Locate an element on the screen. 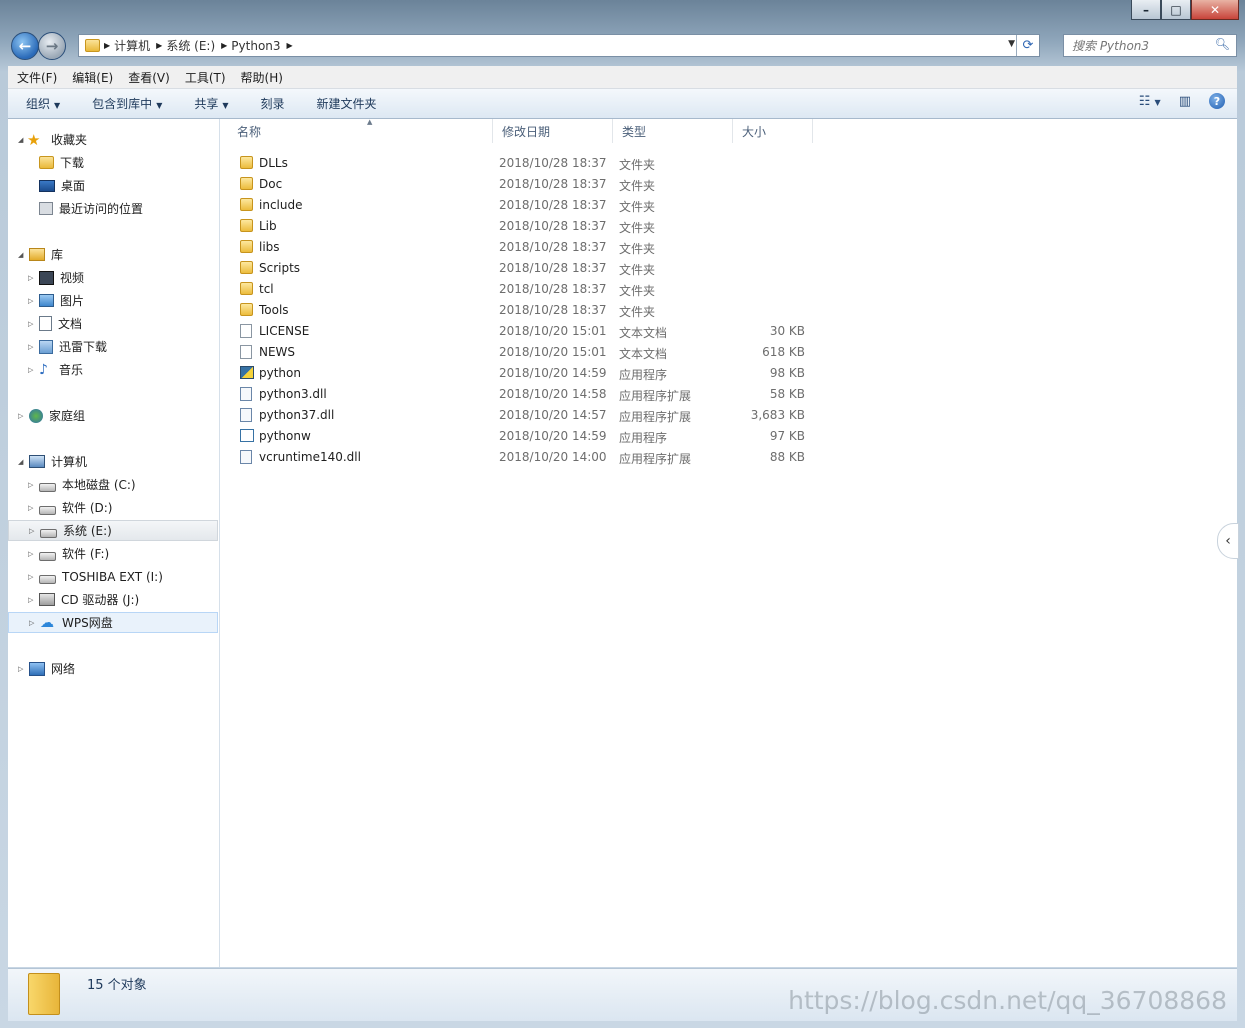  view-options-icon: ☷ ▼ is located at coordinates (1150, 101).